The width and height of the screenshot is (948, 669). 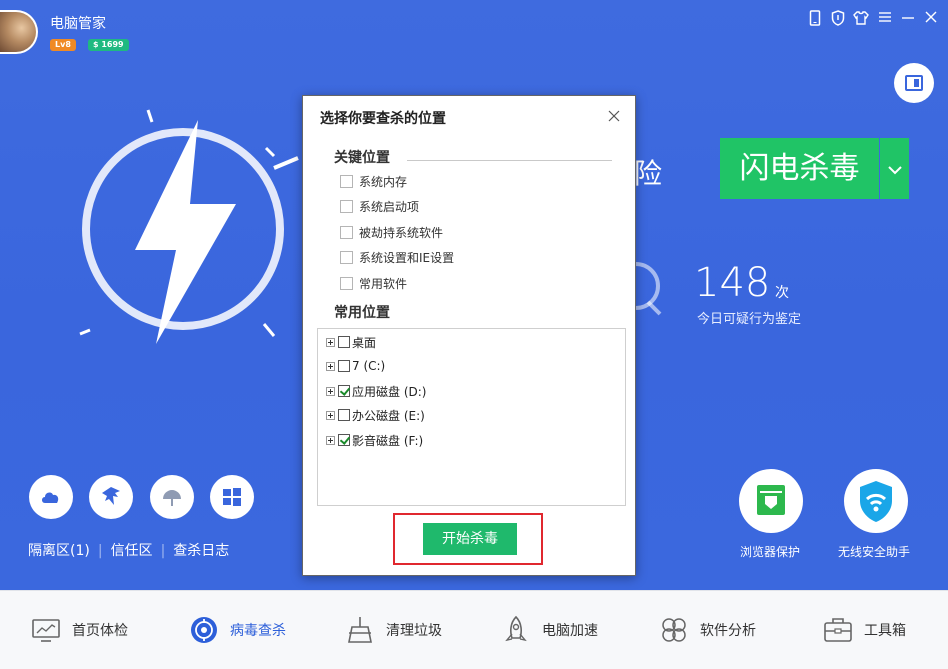 What do you see at coordinates (732, 283) in the screenshot?
I see `suspicious-count: 148` at bounding box center [732, 283].